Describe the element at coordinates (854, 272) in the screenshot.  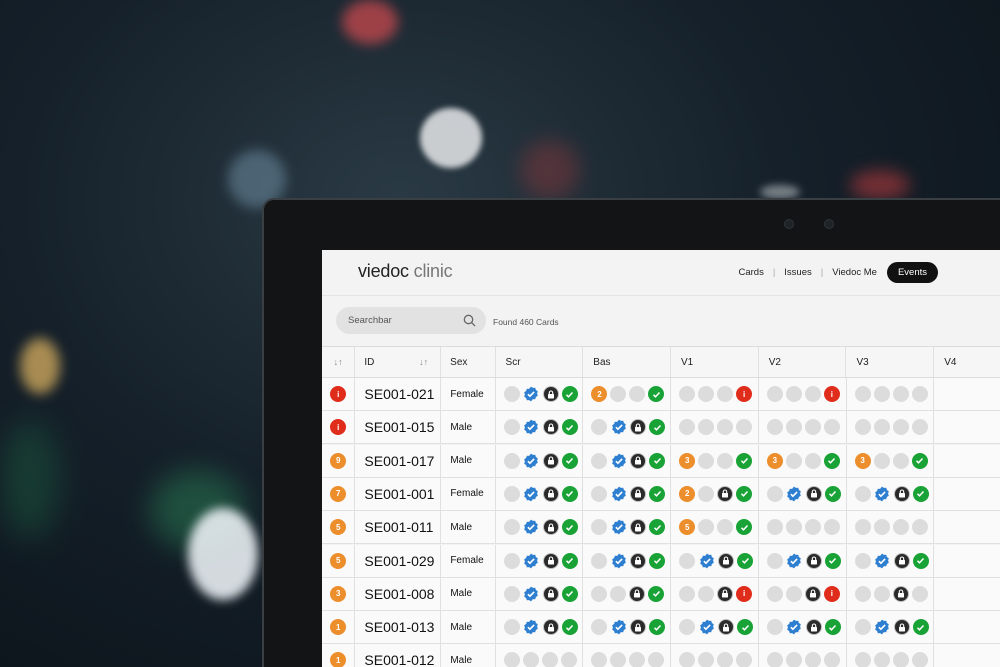
I see `nav-viedoc-me: Viedoc Me` at that location.